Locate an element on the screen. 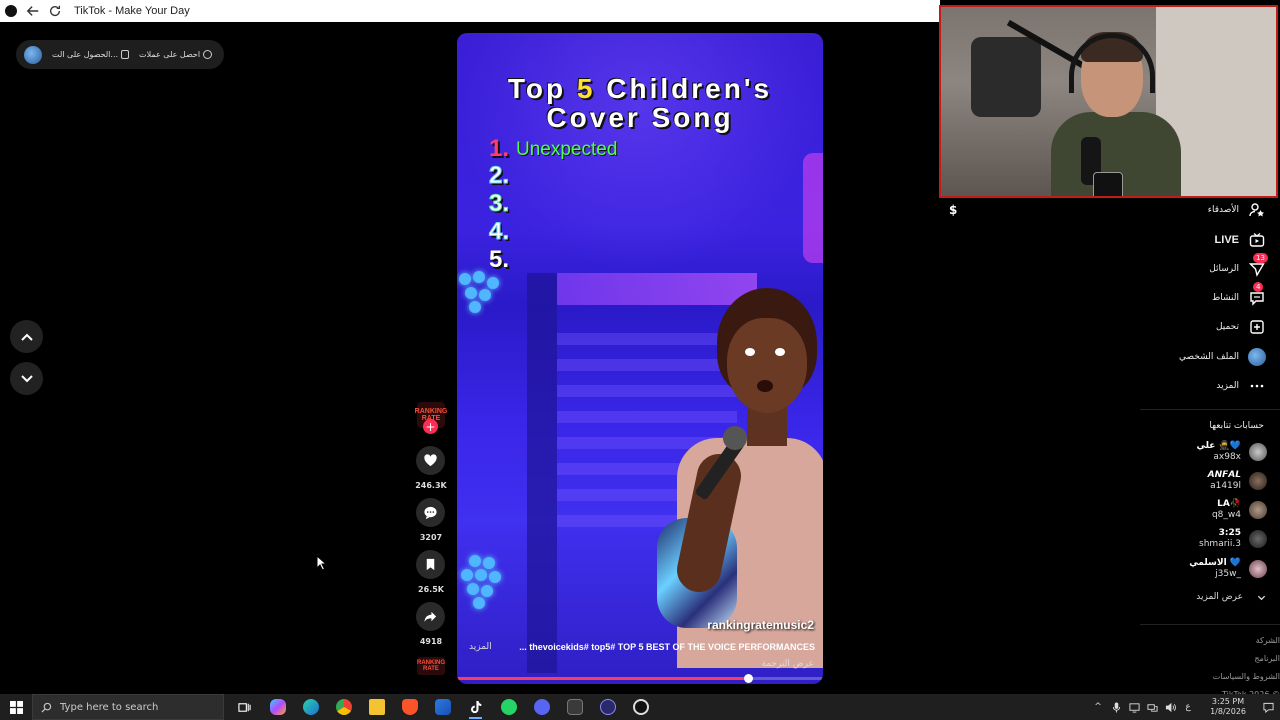 The image size is (1280, 720). windows-logo-icon is located at coordinates (16, 707).